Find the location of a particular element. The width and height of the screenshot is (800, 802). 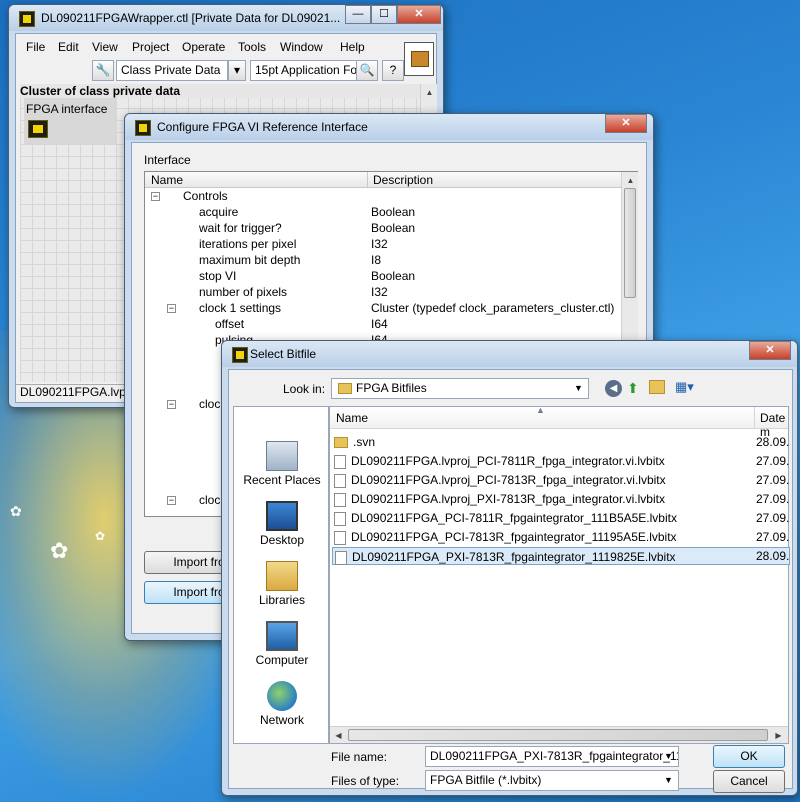

configure-titlebar: Configure FPGA VI Reference Interface ✕ is located at coordinates (389, 127).